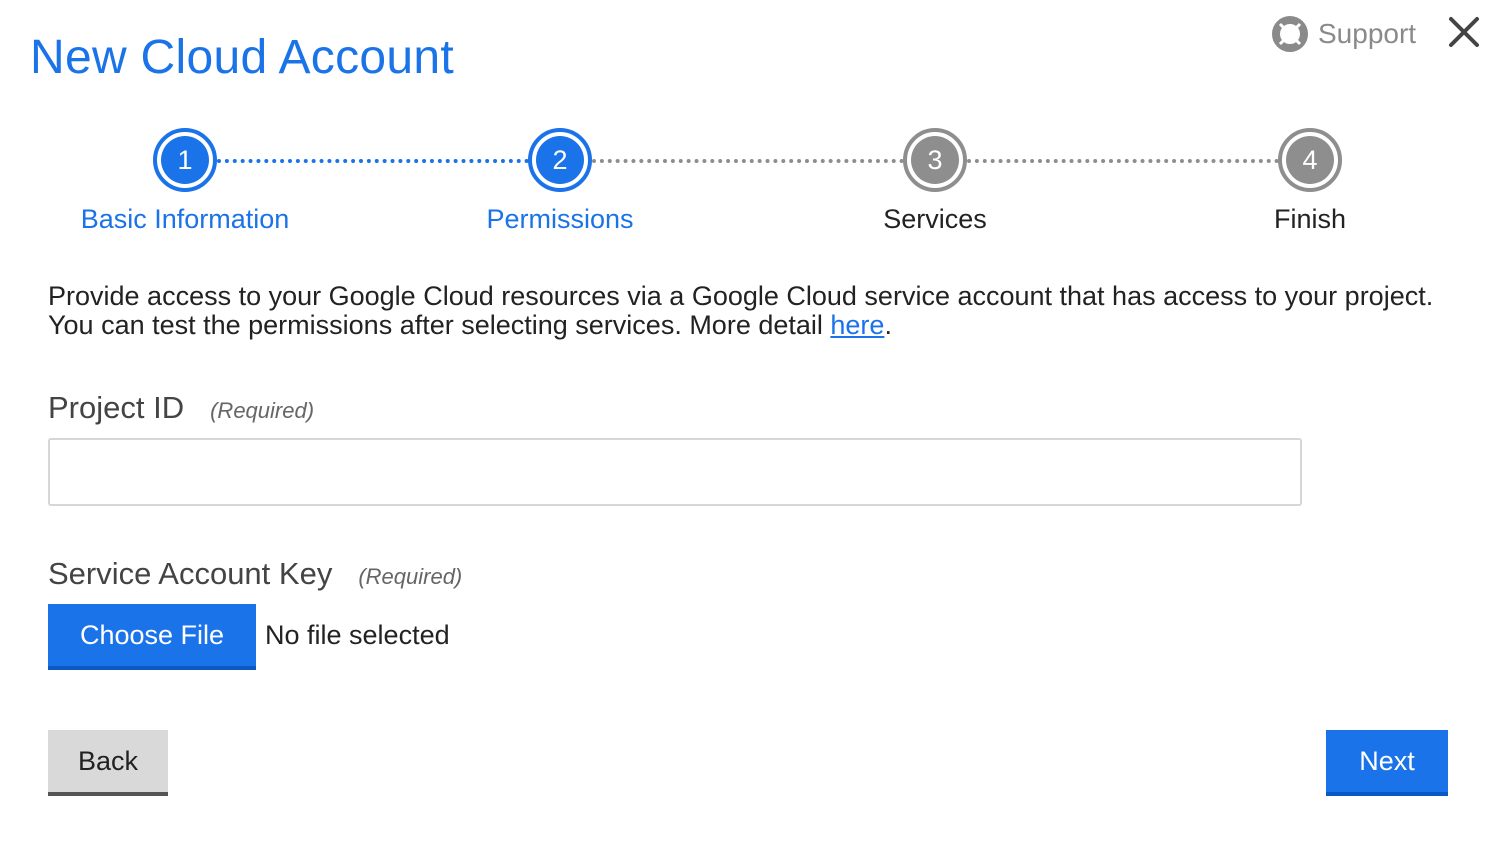  Describe the element at coordinates (108, 763) in the screenshot. I see `back-button: Back` at that location.